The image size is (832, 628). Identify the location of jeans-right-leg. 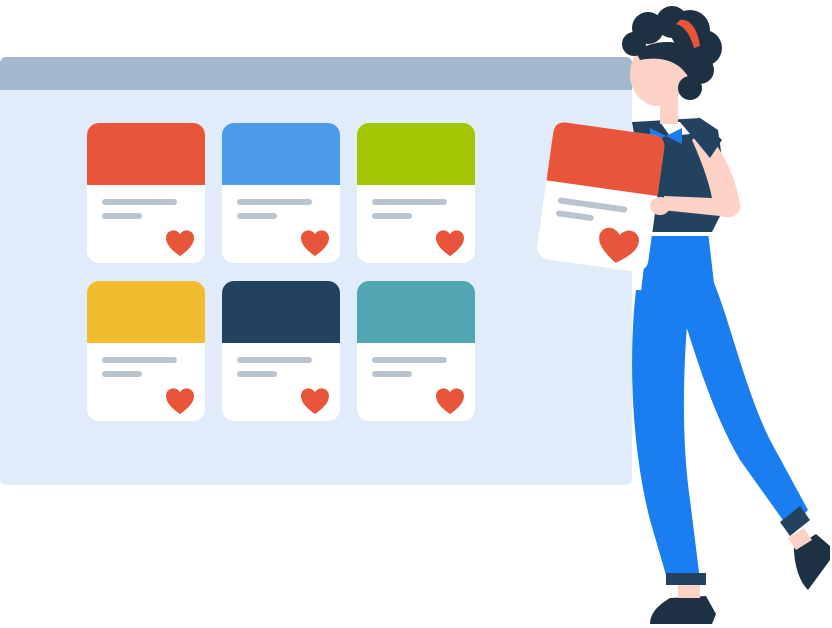
(739, 404).